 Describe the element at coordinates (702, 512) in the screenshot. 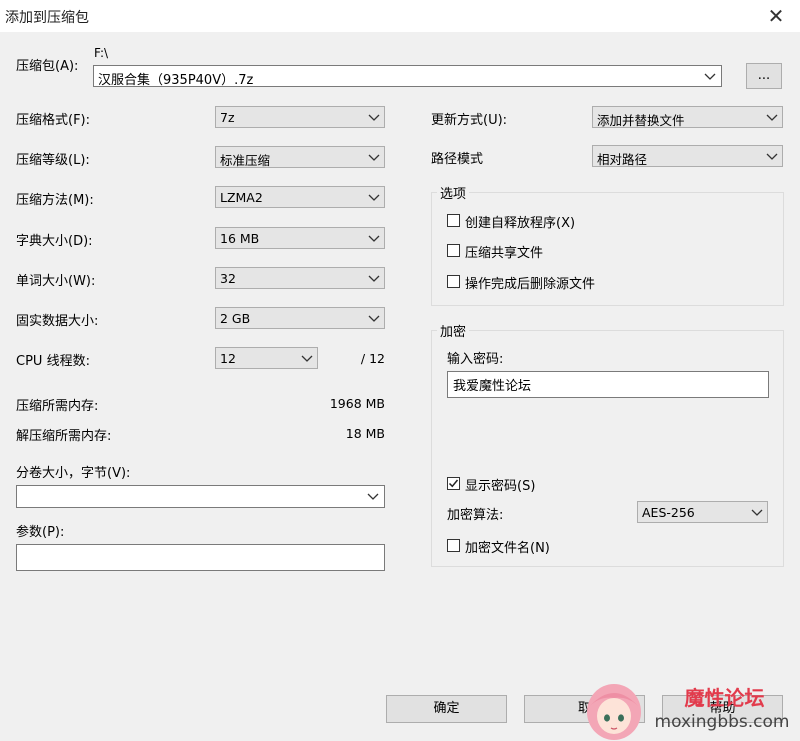

I see `encrypt-method-select: AES-256` at that location.